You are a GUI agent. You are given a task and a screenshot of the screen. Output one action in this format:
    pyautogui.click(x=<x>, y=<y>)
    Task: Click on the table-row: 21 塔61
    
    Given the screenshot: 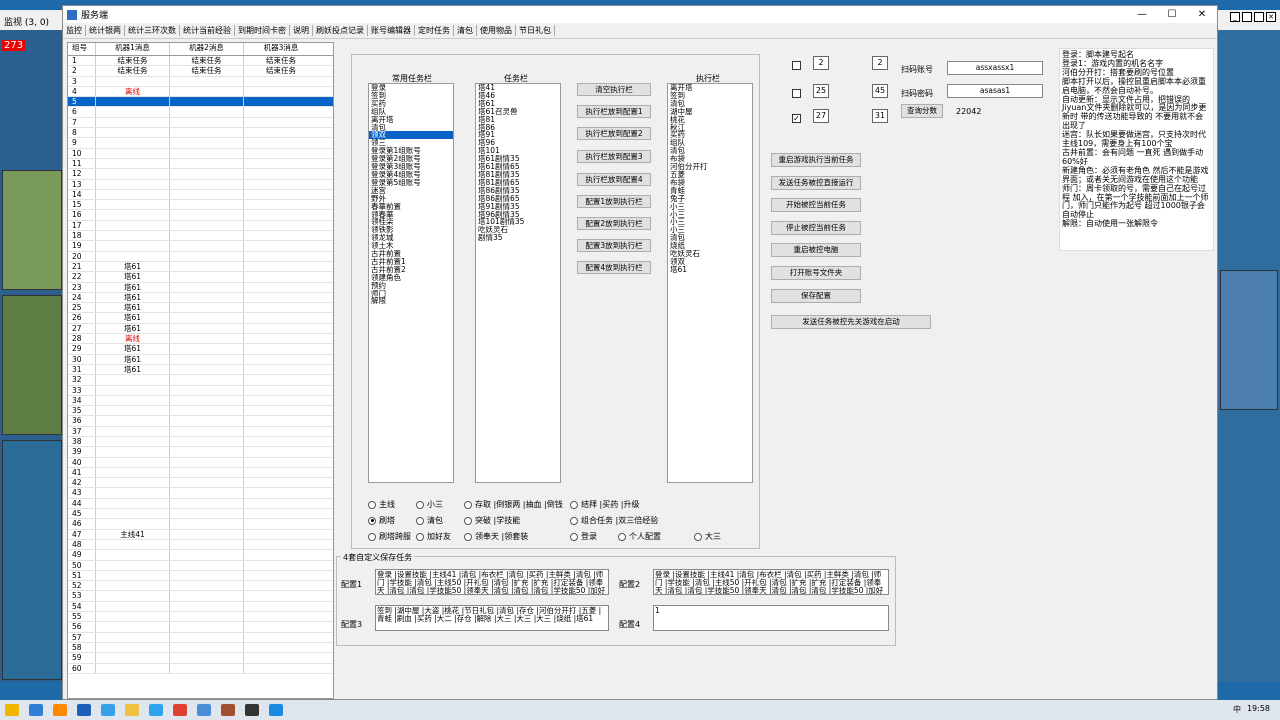 What is the action you would take?
    pyautogui.click(x=200, y=267)
    